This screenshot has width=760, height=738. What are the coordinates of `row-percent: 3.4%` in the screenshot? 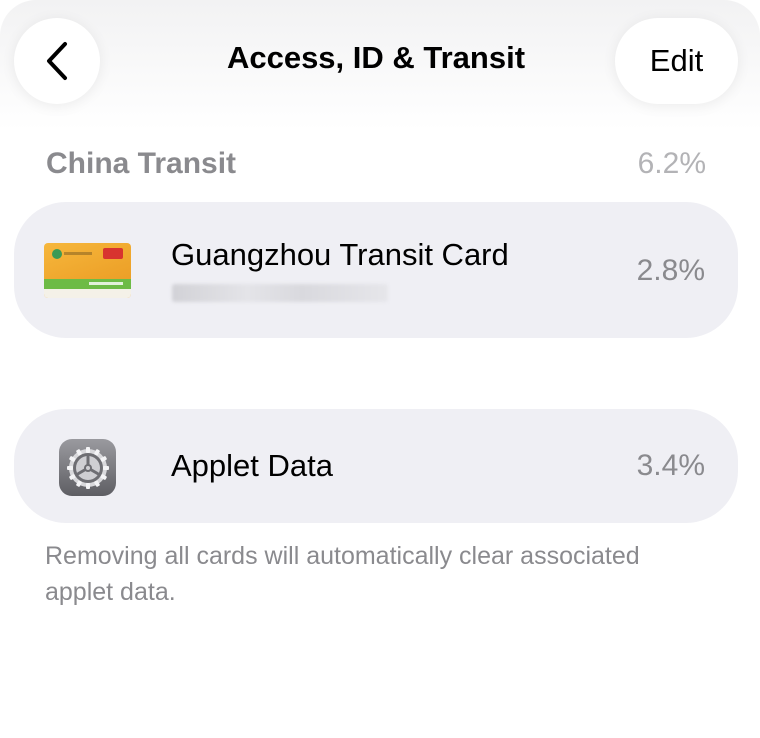 It's located at (670, 465).